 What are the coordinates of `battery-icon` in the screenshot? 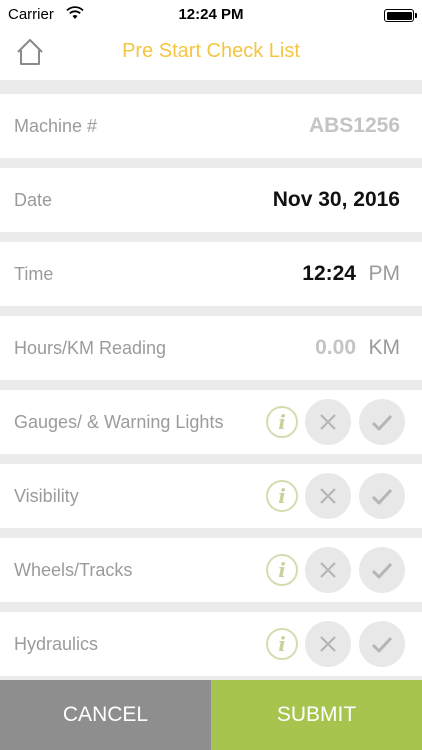 It's located at (400, 15).